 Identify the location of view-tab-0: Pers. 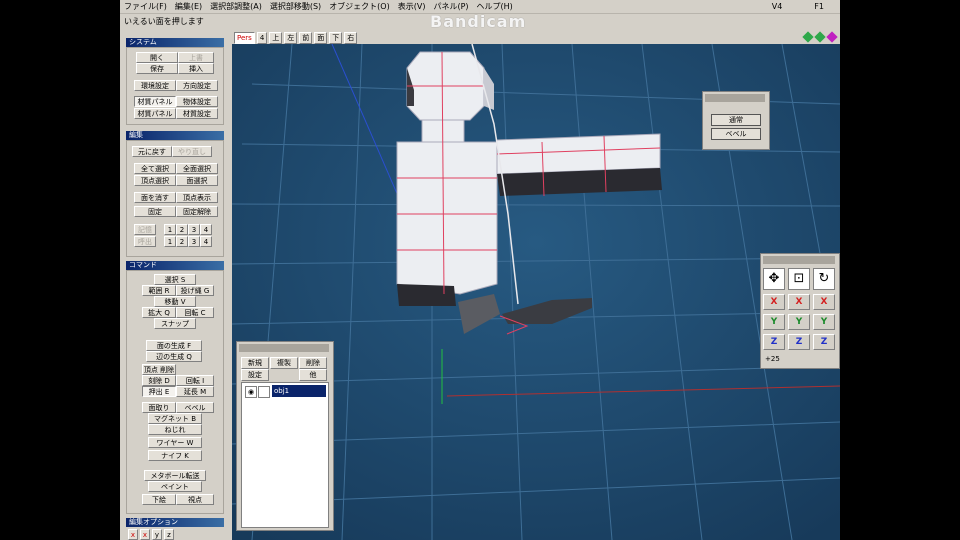
(244, 37).